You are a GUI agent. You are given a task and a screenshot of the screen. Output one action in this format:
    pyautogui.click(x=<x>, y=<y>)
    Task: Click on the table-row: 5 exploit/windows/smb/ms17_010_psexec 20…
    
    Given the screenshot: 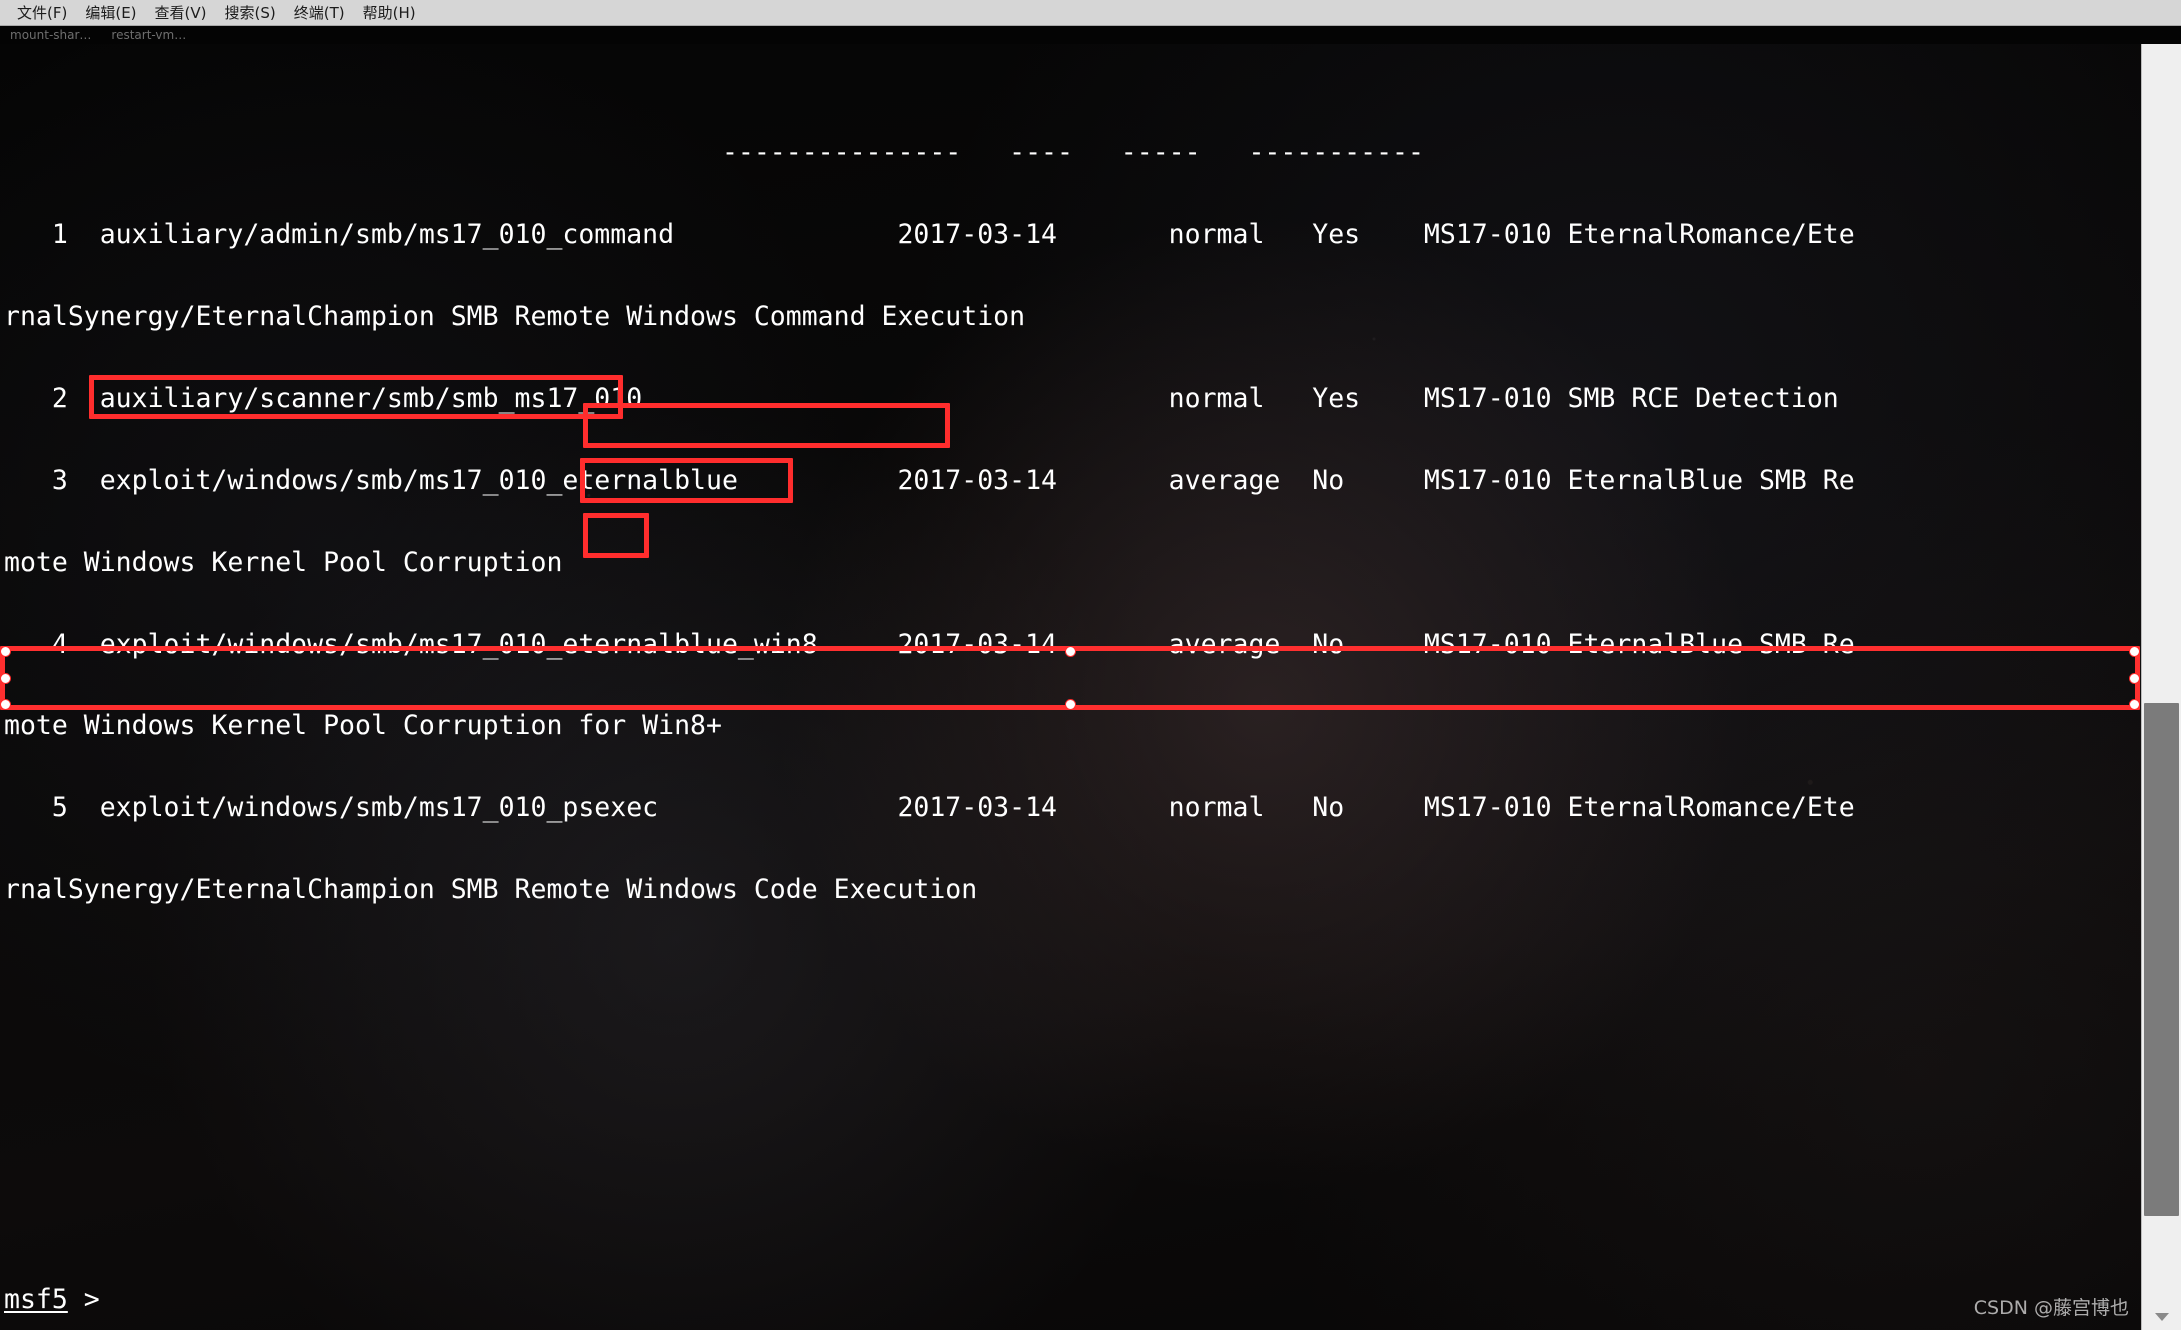 What is the action you would take?
    pyautogui.click(x=929, y=808)
    